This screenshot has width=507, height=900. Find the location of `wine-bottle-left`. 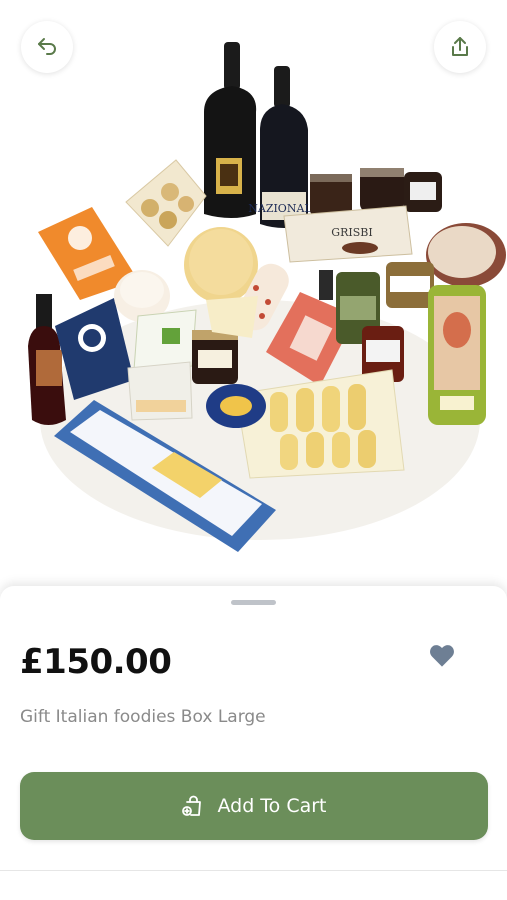

wine-bottle-left is located at coordinates (230, 130).